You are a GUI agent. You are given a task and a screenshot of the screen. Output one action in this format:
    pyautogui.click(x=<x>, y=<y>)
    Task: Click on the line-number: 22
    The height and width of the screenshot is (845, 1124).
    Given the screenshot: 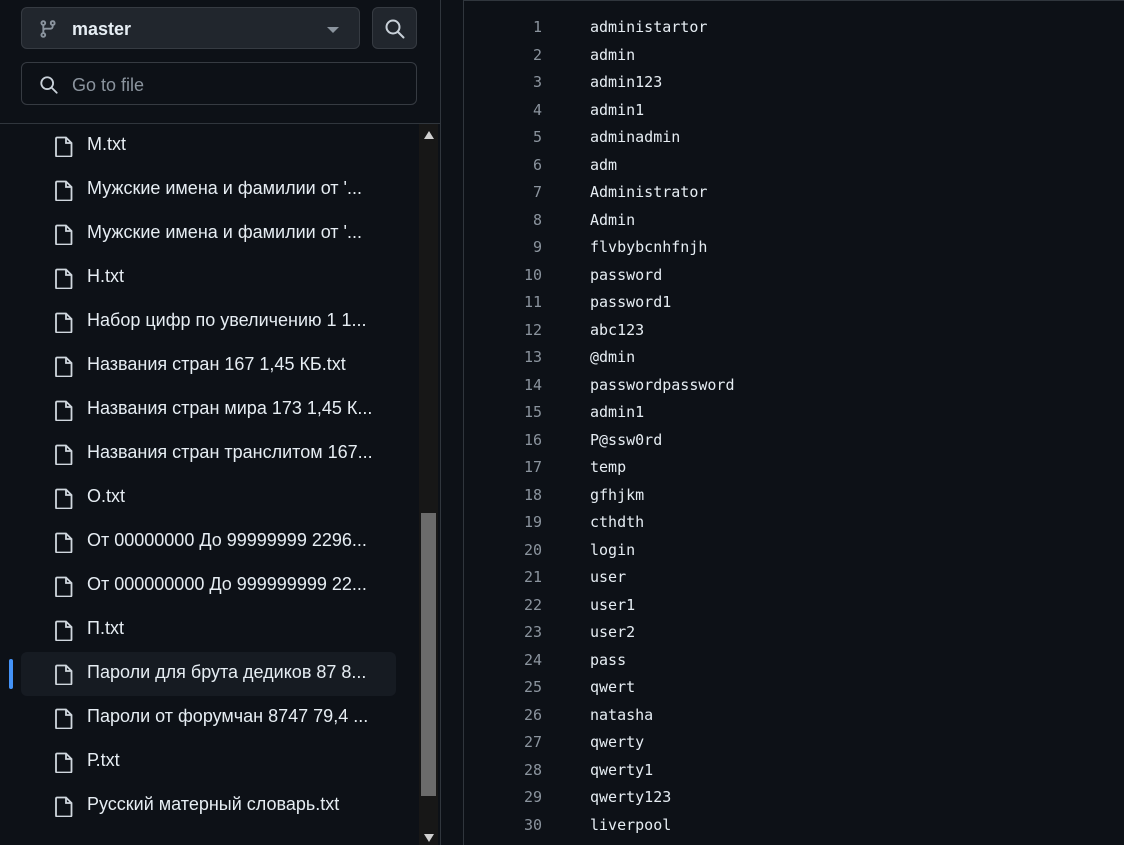 What is the action you would take?
    pyautogui.click(x=503, y=605)
    